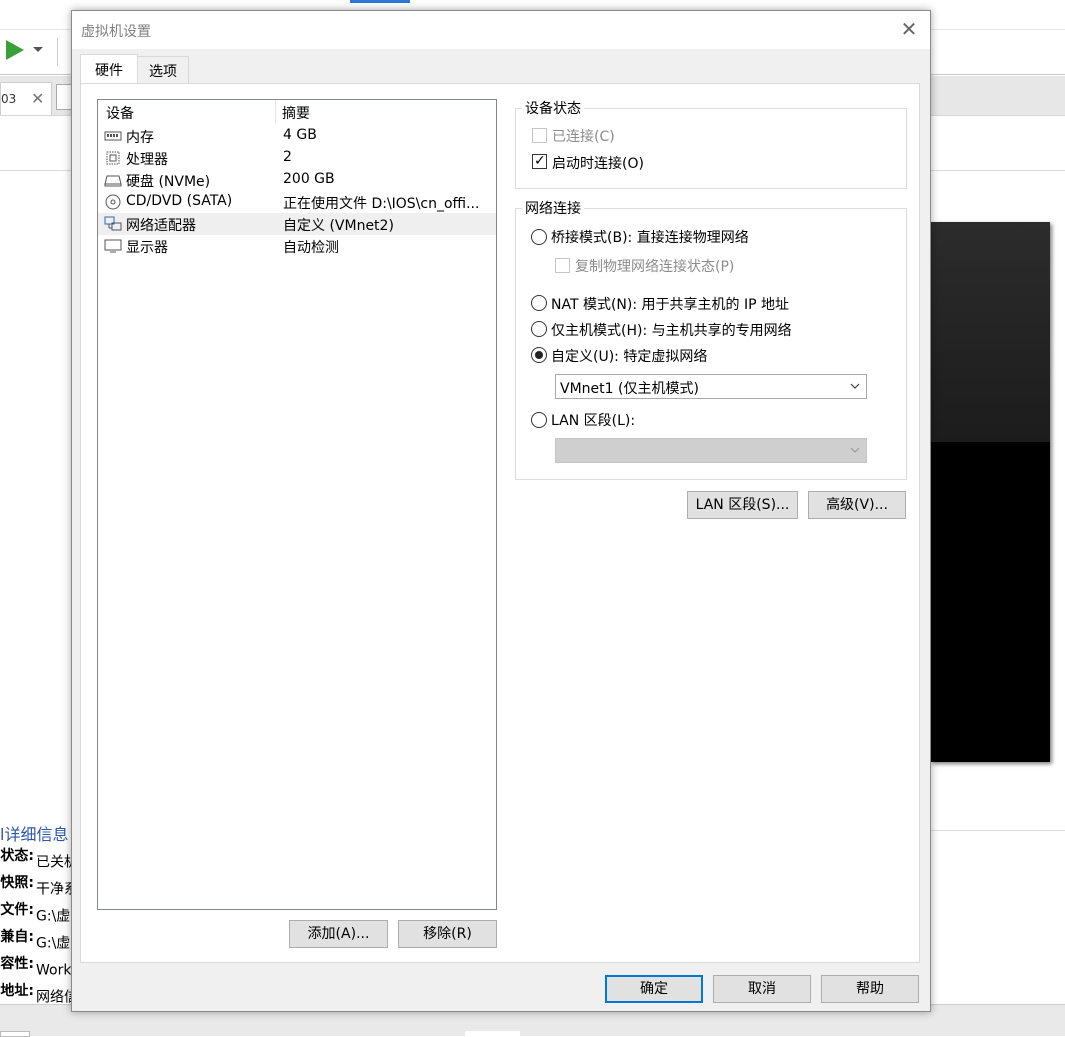  What do you see at coordinates (629, 389) in the screenshot?
I see `custom-network-value: VMnet1 (仅主机模式)` at bounding box center [629, 389].